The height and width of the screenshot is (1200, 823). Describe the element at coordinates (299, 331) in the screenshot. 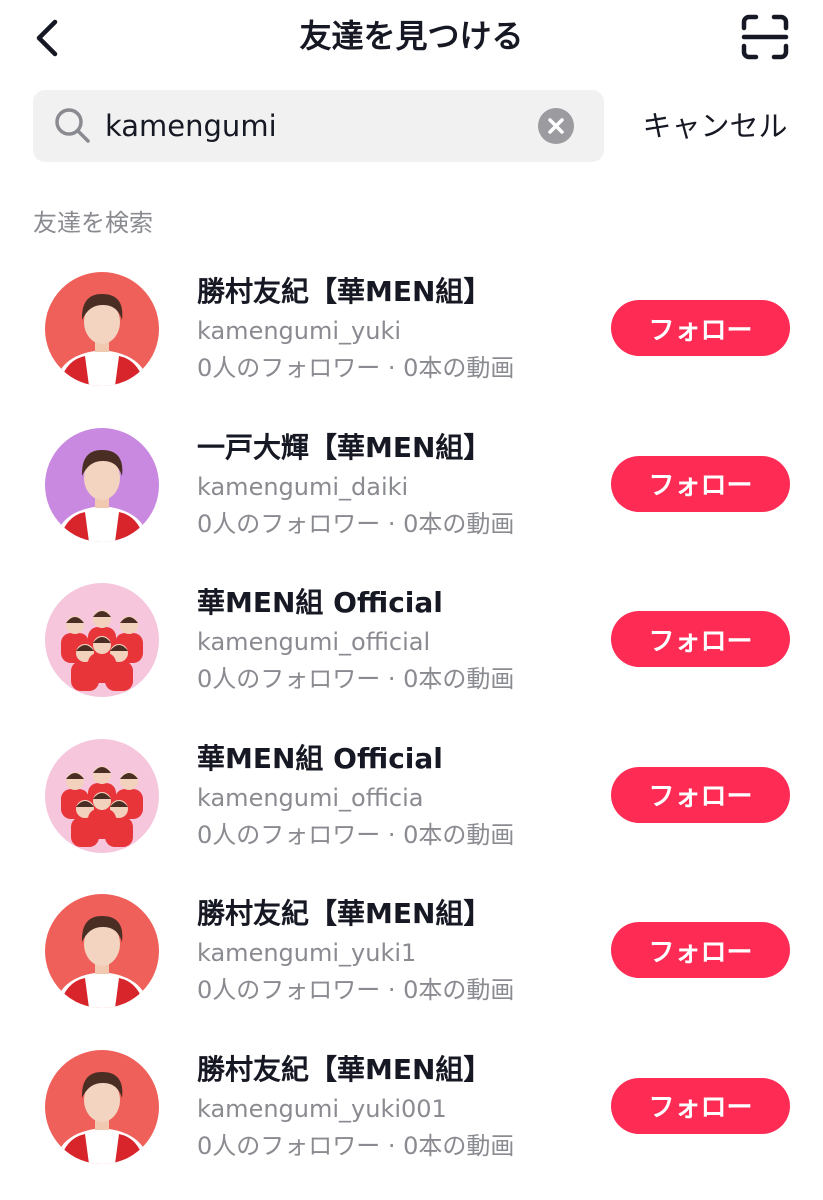

I see `username: kamengumi_yuki` at that location.